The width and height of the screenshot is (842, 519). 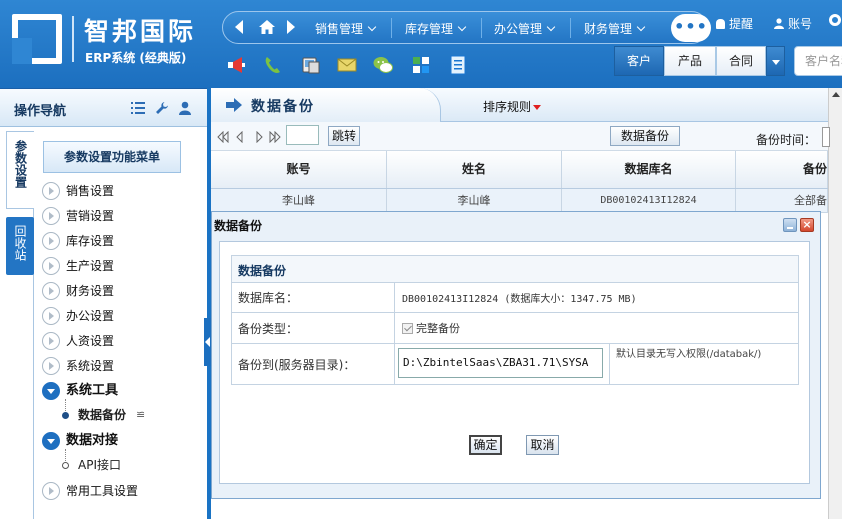 What do you see at coordinates (512, 106) in the screenshot?
I see `sort-rule-dropdown: 排序规则` at bounding box center [512, 106].